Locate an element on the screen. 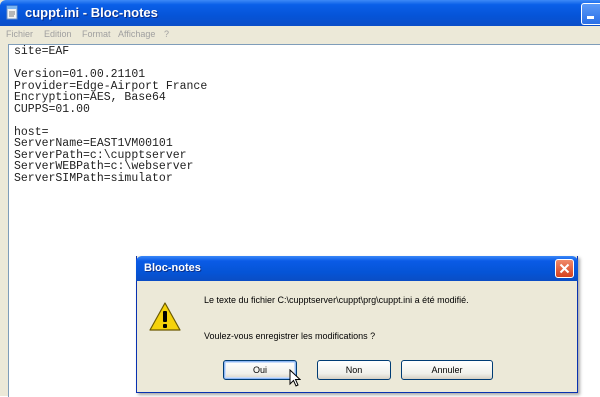 The image size is (600, 397). menu-edition: Edition is located at coordinates (58, 34).